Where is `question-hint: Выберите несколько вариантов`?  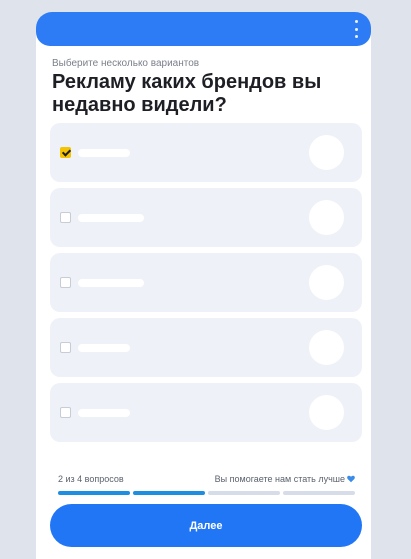 question-hint: Выберите несколько вариантов is located at coordinates (126, 63).